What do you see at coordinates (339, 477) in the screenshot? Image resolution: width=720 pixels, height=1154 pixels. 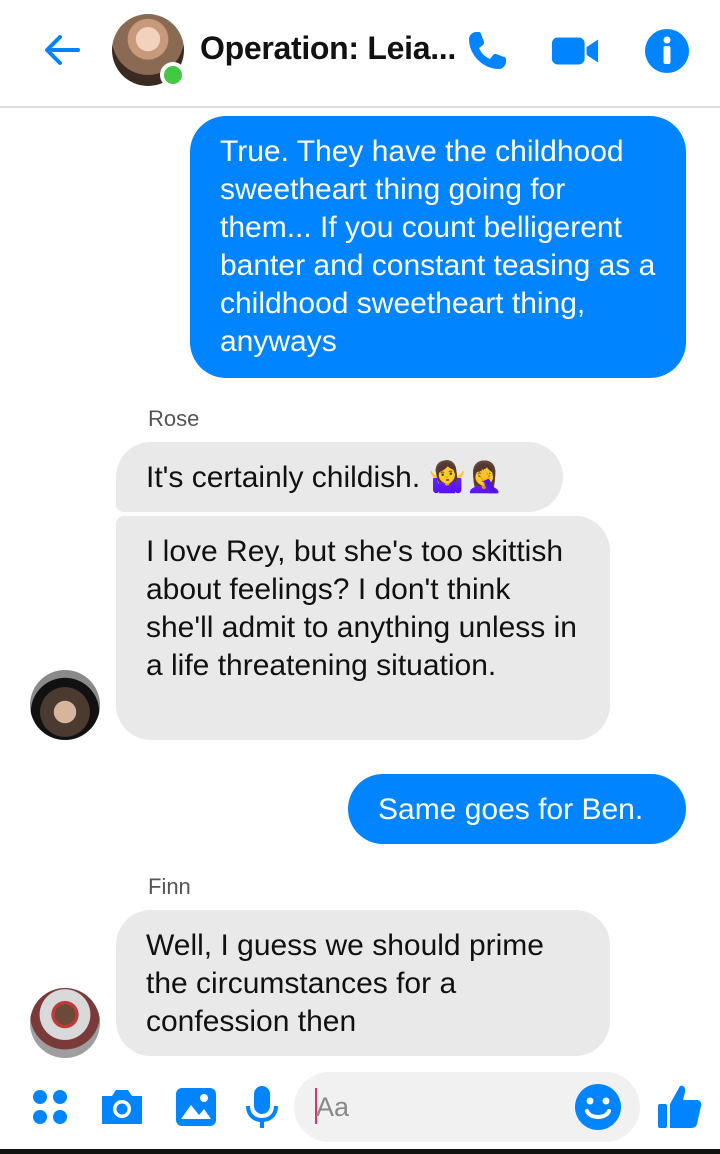 I see `incoming-message: It's certainly childish. 🤷‍♀️🤦‍♀️` at bounding box center [339, 477].